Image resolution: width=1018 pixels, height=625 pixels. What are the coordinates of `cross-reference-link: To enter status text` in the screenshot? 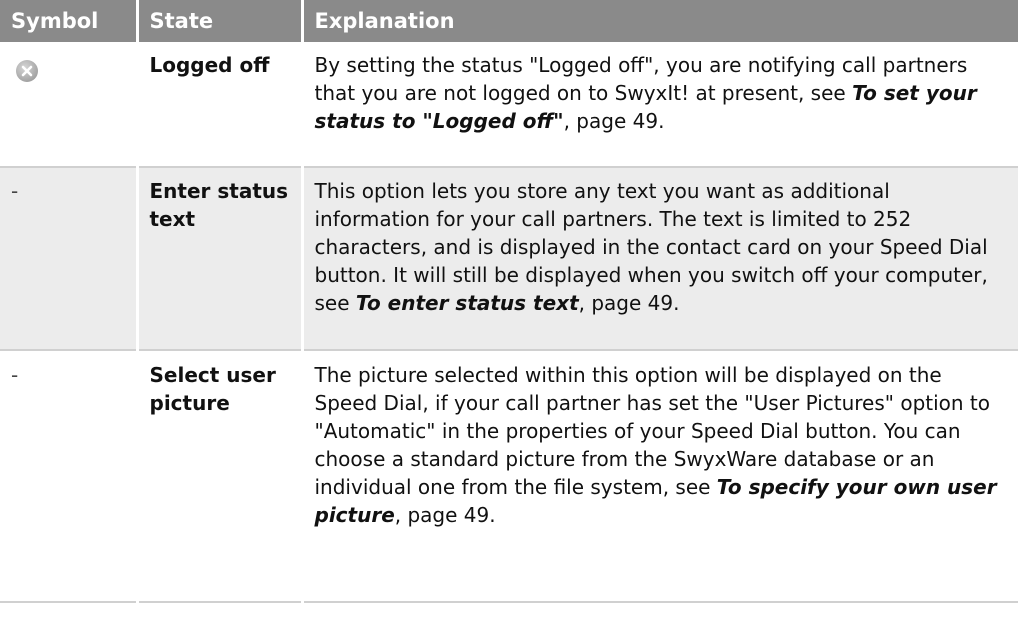 It's located at (467, 303).